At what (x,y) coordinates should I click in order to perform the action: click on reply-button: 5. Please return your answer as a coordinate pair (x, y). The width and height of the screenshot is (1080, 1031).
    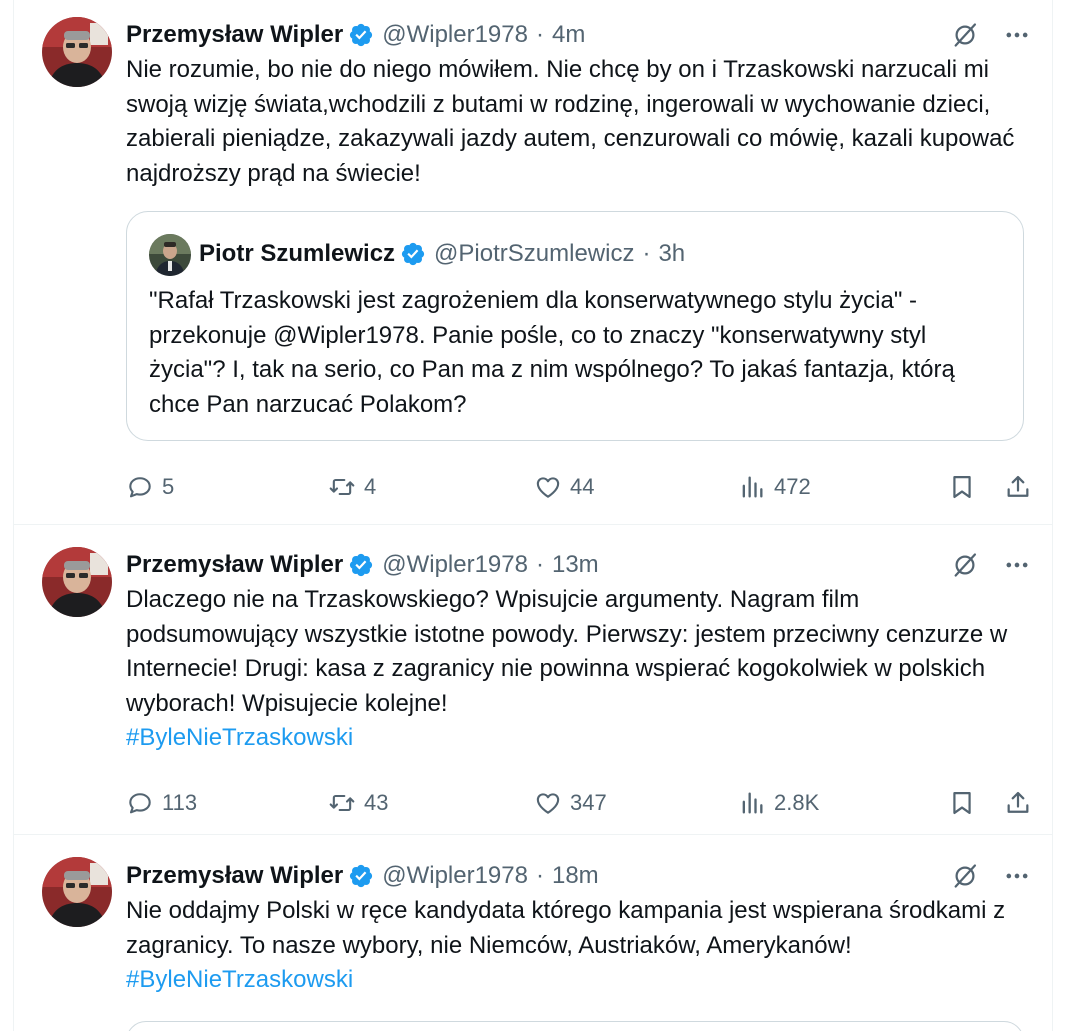
    Looking at the image, I should click on (150, 487).